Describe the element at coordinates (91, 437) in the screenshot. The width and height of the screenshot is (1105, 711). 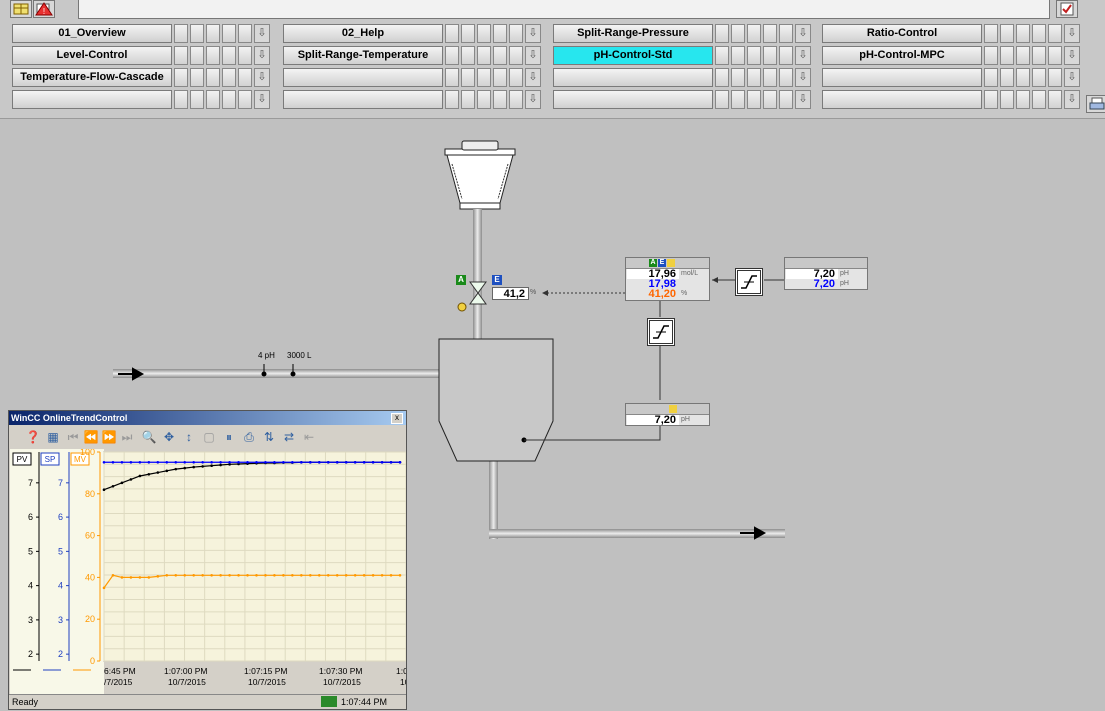
I see `previous-data-record-icon: ⏪` at that location.